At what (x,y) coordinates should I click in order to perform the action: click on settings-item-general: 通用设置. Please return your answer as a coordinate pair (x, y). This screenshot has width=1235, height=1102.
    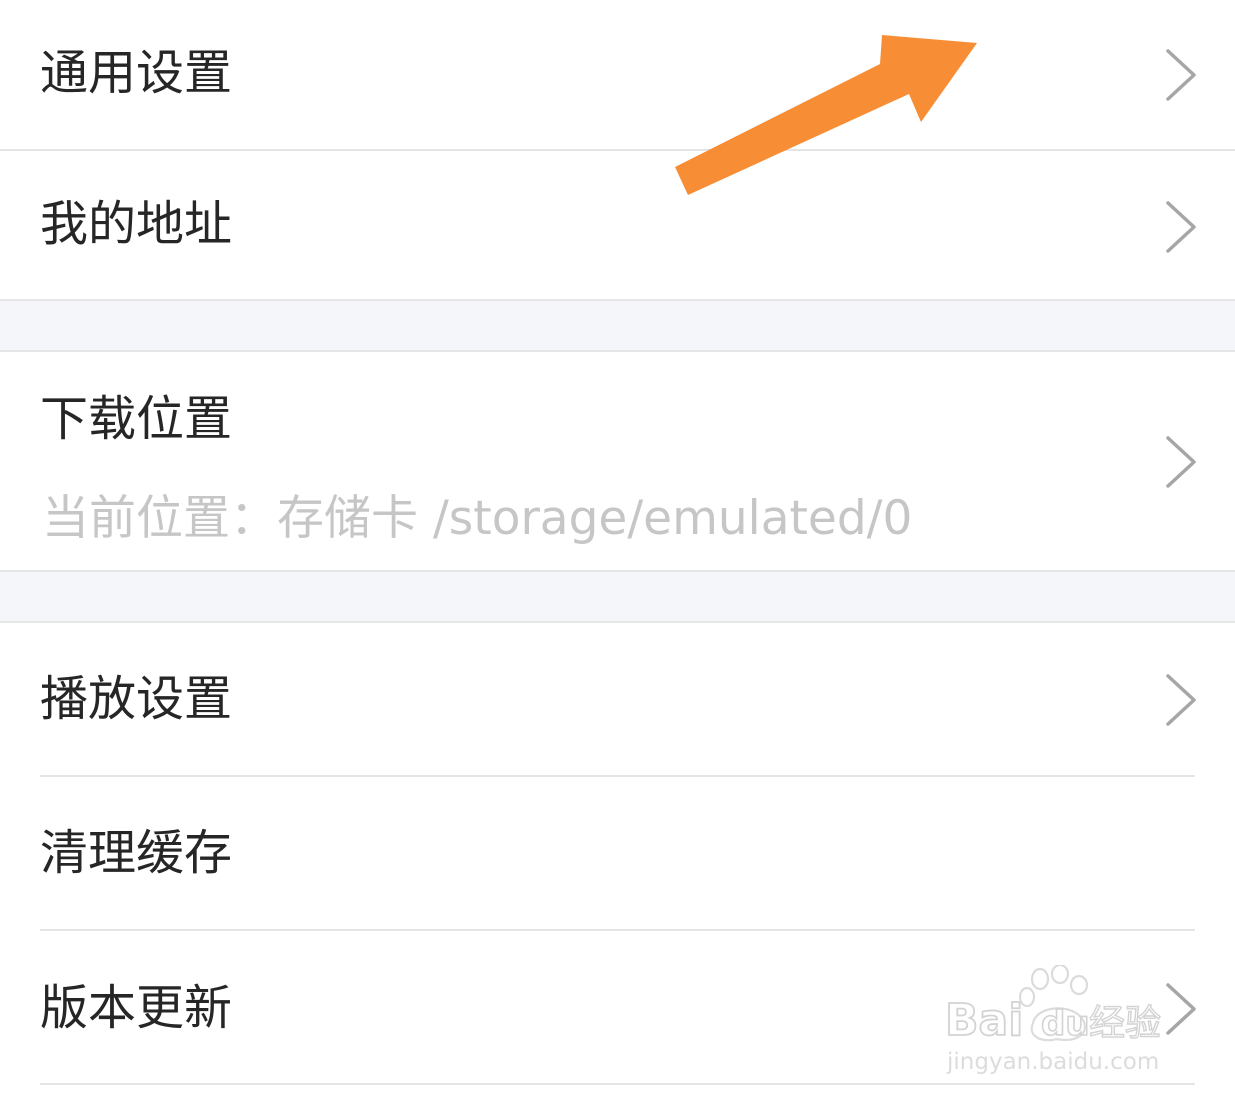
    Looking at the image, I should click on (617, 75).